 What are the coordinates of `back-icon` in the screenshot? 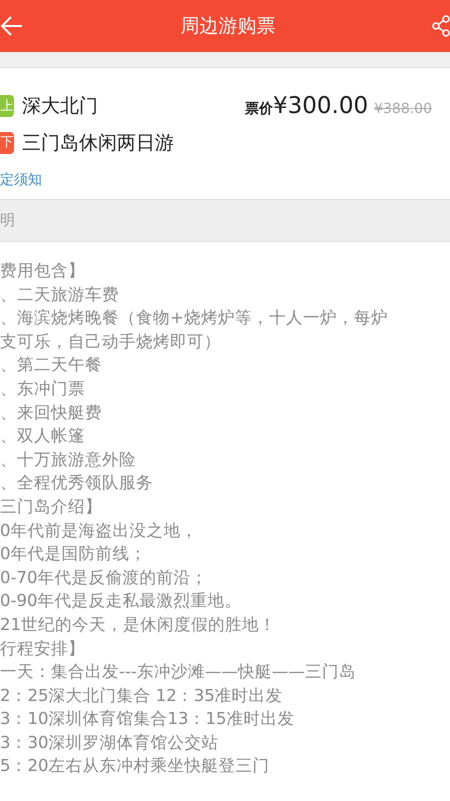 It's located at (12, 26).